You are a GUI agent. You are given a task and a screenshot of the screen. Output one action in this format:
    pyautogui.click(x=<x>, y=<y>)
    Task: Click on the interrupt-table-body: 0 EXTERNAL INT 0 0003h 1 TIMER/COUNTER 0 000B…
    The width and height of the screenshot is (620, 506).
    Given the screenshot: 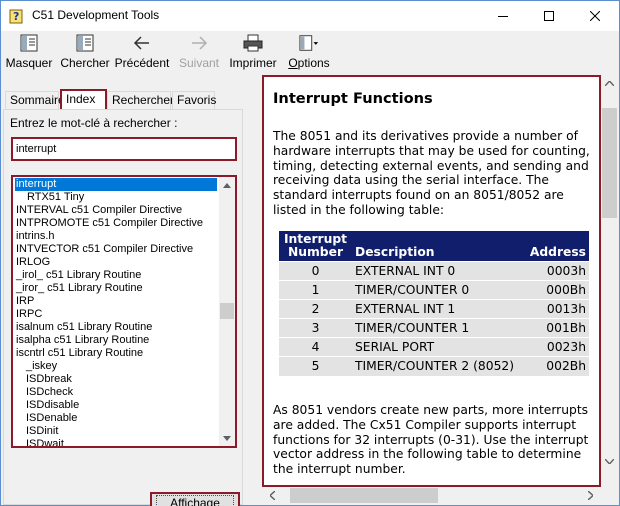 What is the action you would take?
    pyautogui.click(x=434, y=318)
    